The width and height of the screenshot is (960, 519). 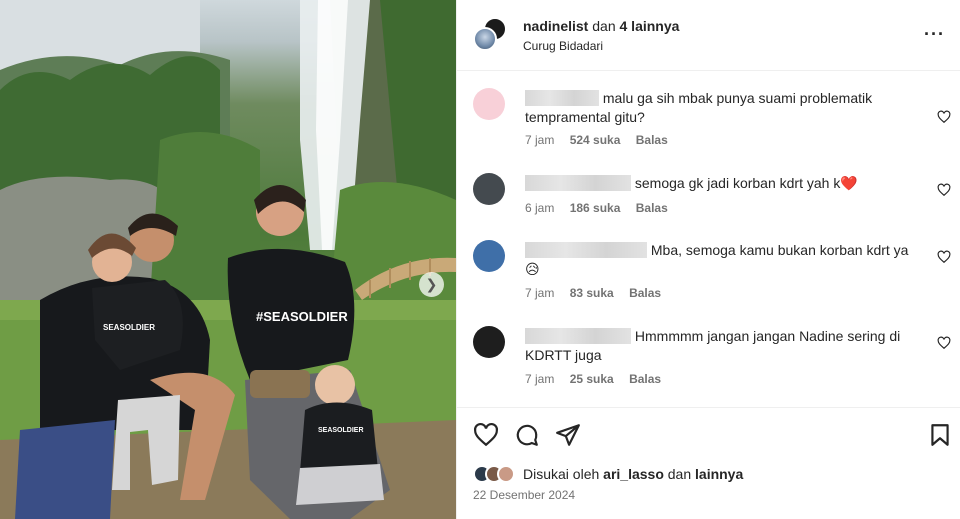 What do you see at coordinates (592, 379) in the screenshot?
I see `comment-likes: 25 suka` at bounding box center [592, 379].